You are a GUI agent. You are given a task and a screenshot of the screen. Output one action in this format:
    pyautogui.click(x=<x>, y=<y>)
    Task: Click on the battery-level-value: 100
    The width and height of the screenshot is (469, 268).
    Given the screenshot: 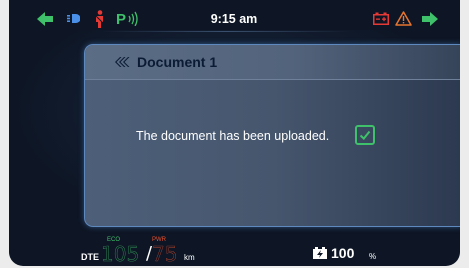 What is the action you would take?
    pyautogui.click(x=343, y=253)
    